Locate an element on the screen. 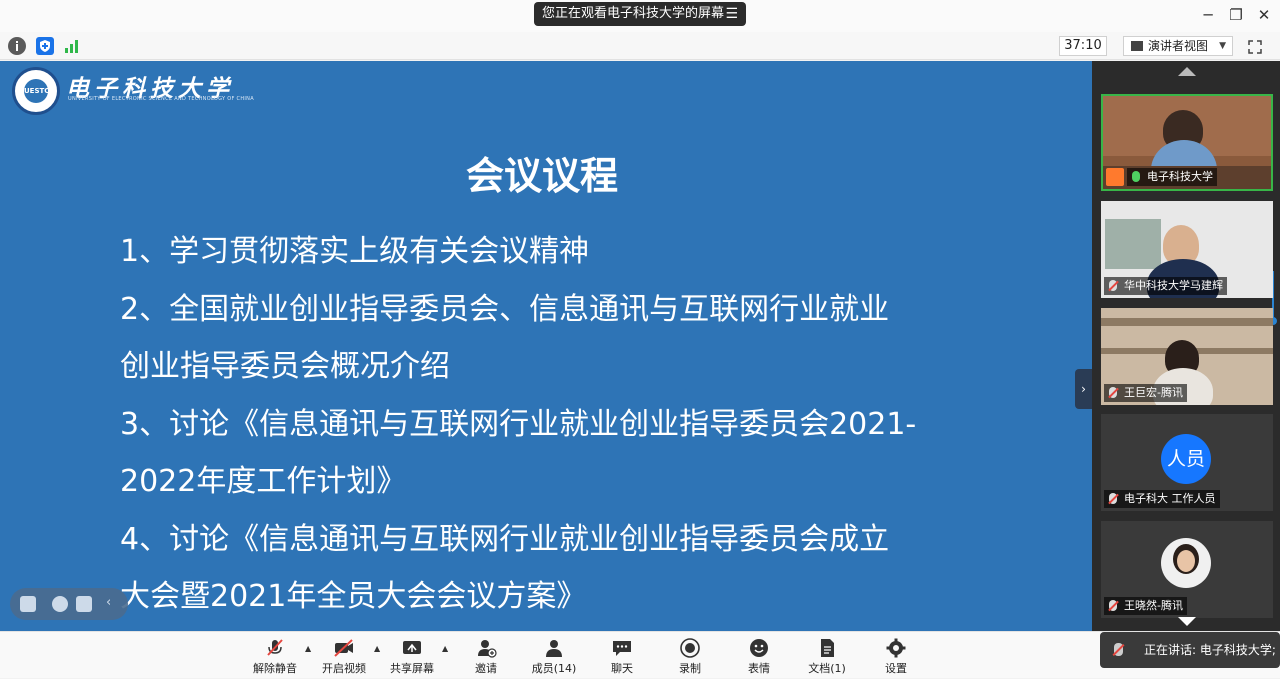 The image size is (1280, 679). share-screen-icon is located at coordinates (412, 647).